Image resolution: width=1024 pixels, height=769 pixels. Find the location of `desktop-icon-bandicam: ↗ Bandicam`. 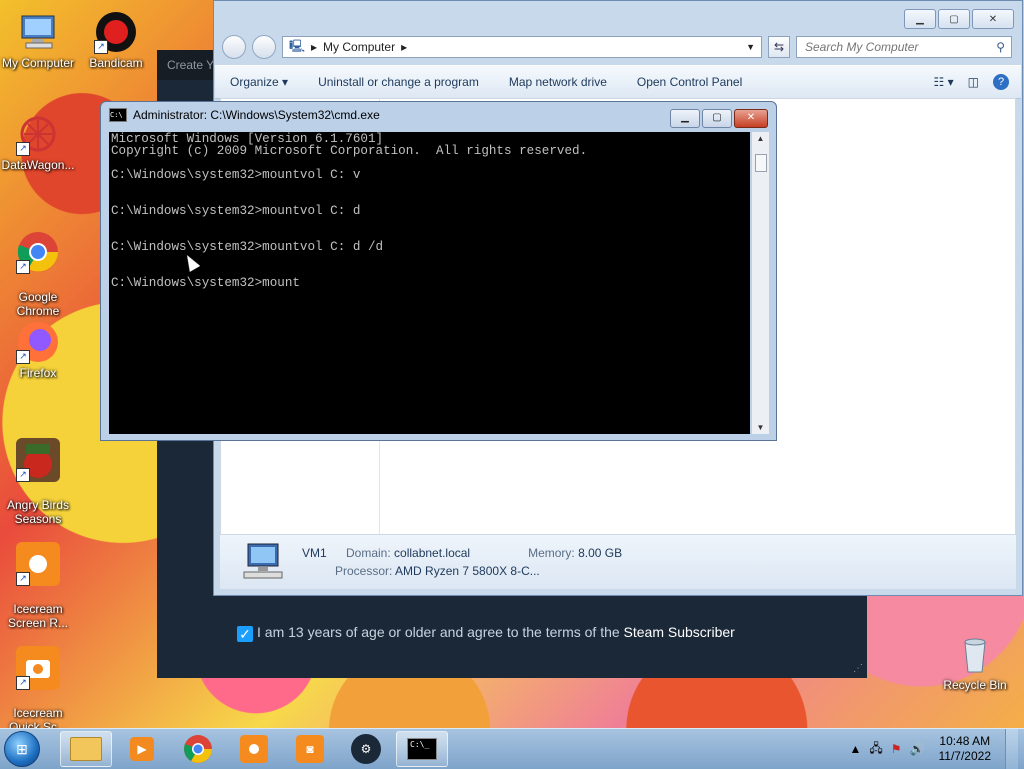

desktop-icon-bandicam: ↗ Bandicam is located at coordinates (116, 40).